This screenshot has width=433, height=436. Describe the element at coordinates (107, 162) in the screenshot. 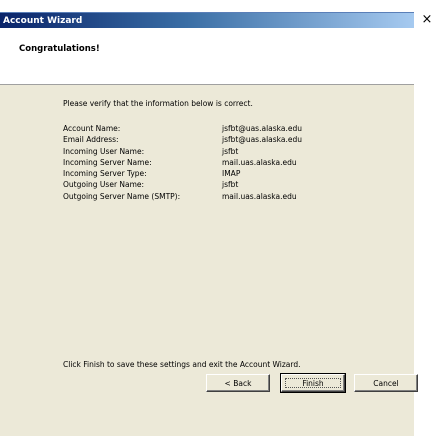

I see `row-label: Incoming Server Name:` at that location.